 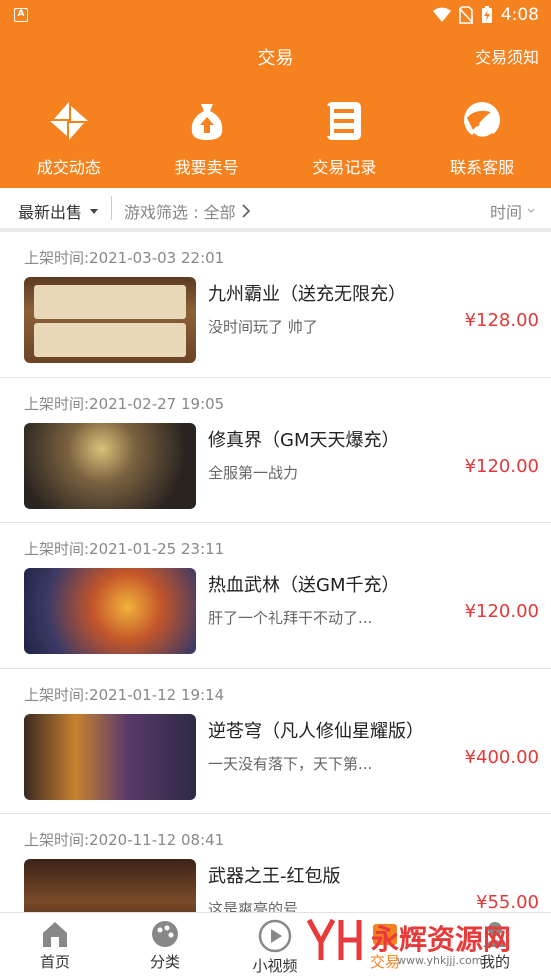 What do you see at coordinates (465, 15) in the screenshot?
I see `no-sim-icon` at bounding box center [465, 15].